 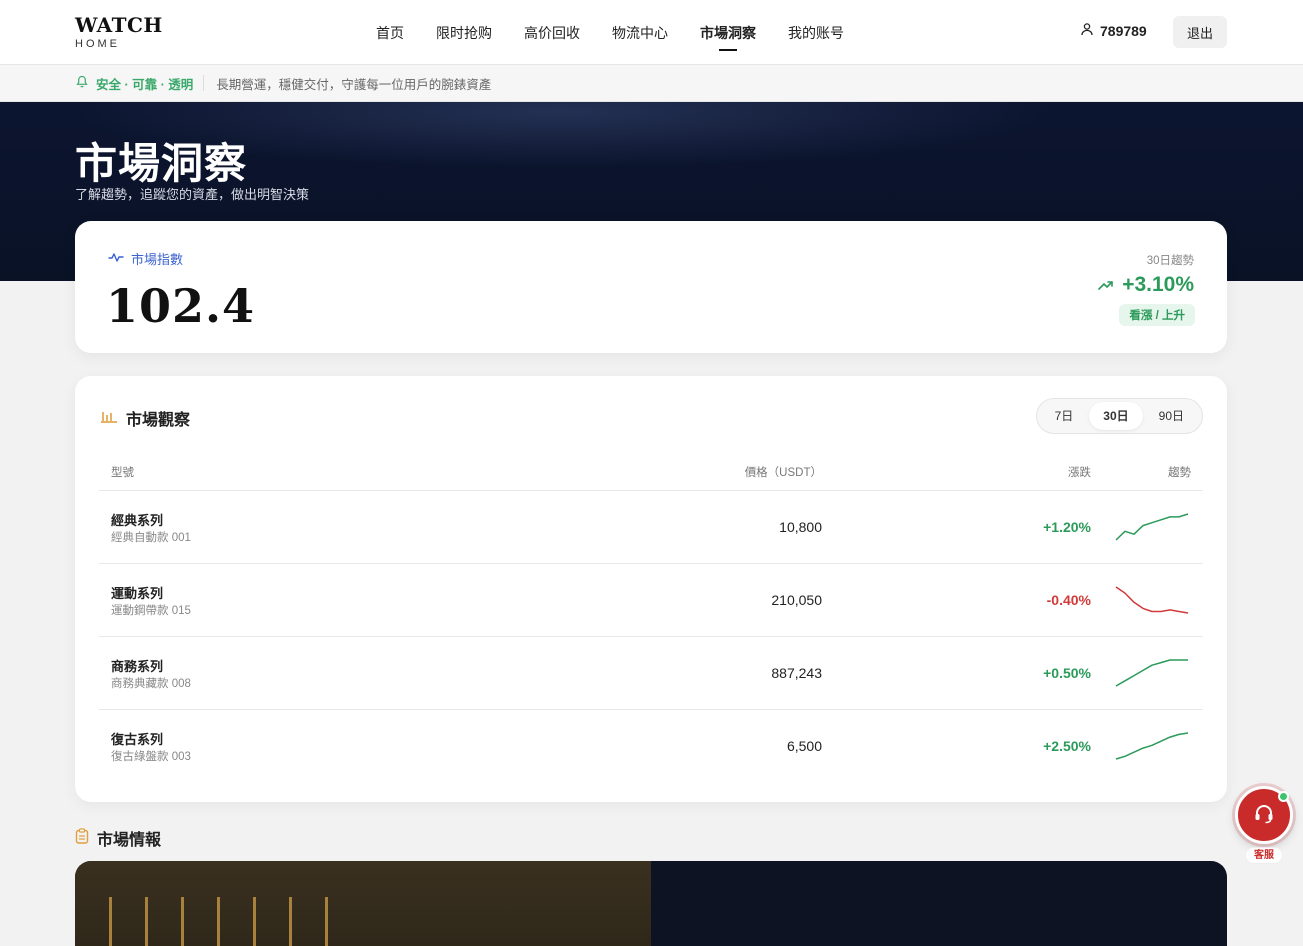 I want to click on market-intel-title: 市場情報, so click(x=118, y=838).